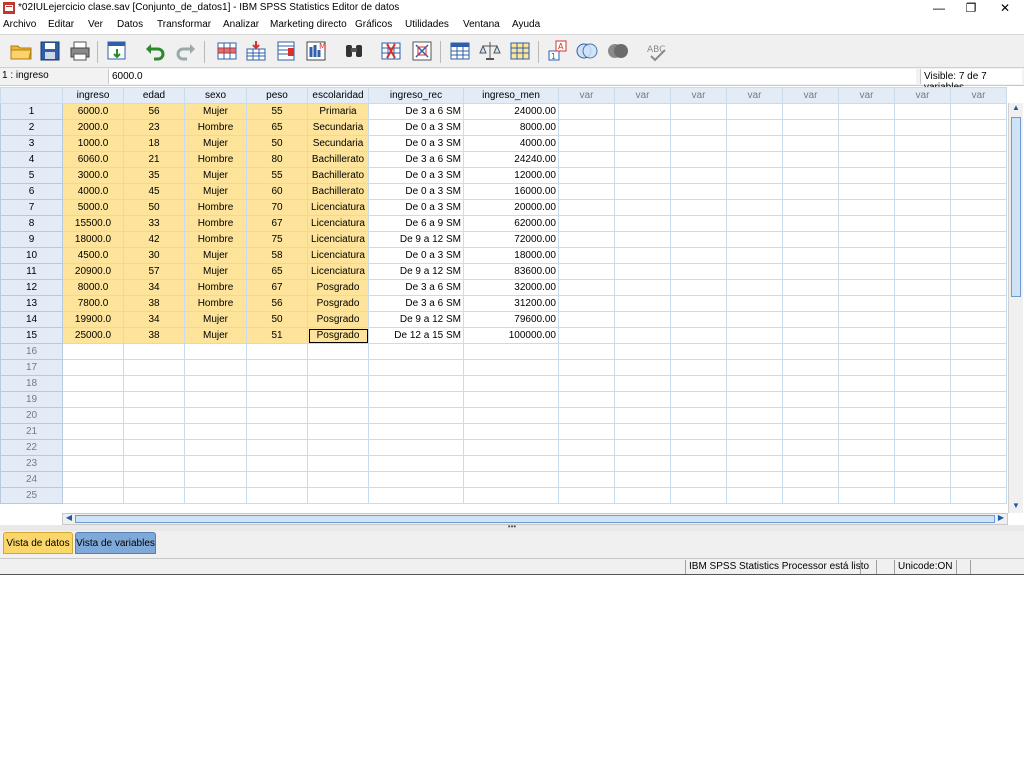 The image size is (1024, 768). What do you see at coordinates (427, 24) in the screenshot?
I see `menu-utilidades: Utilidades` at bounding box center [427, 24].